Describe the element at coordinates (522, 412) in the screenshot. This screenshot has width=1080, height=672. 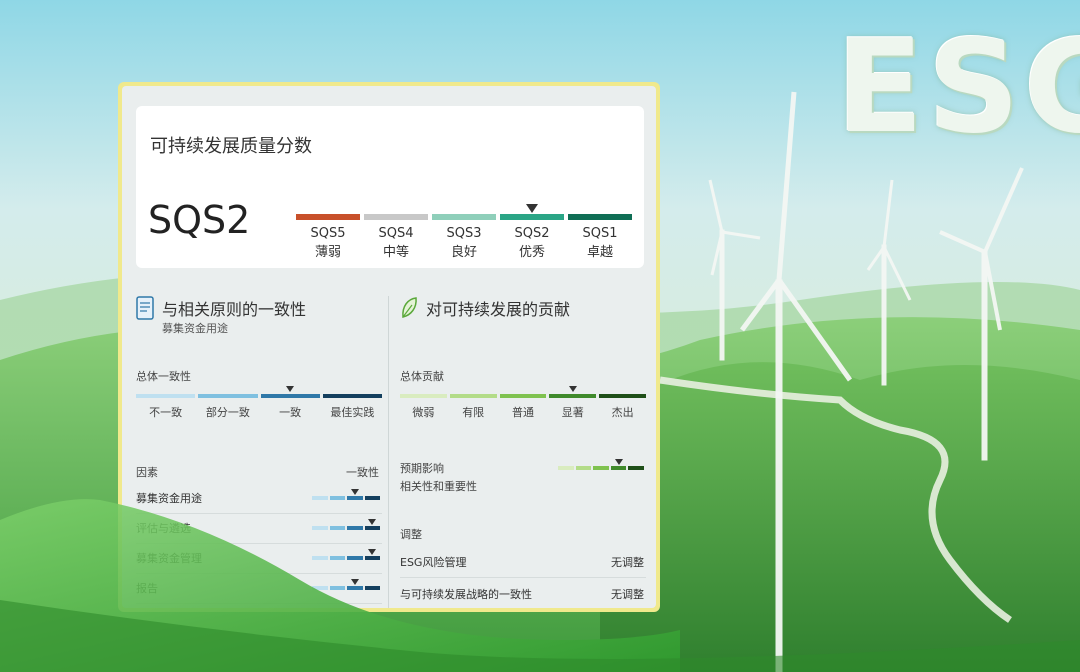
I see `contribution-scale-label: 普通` at that location.